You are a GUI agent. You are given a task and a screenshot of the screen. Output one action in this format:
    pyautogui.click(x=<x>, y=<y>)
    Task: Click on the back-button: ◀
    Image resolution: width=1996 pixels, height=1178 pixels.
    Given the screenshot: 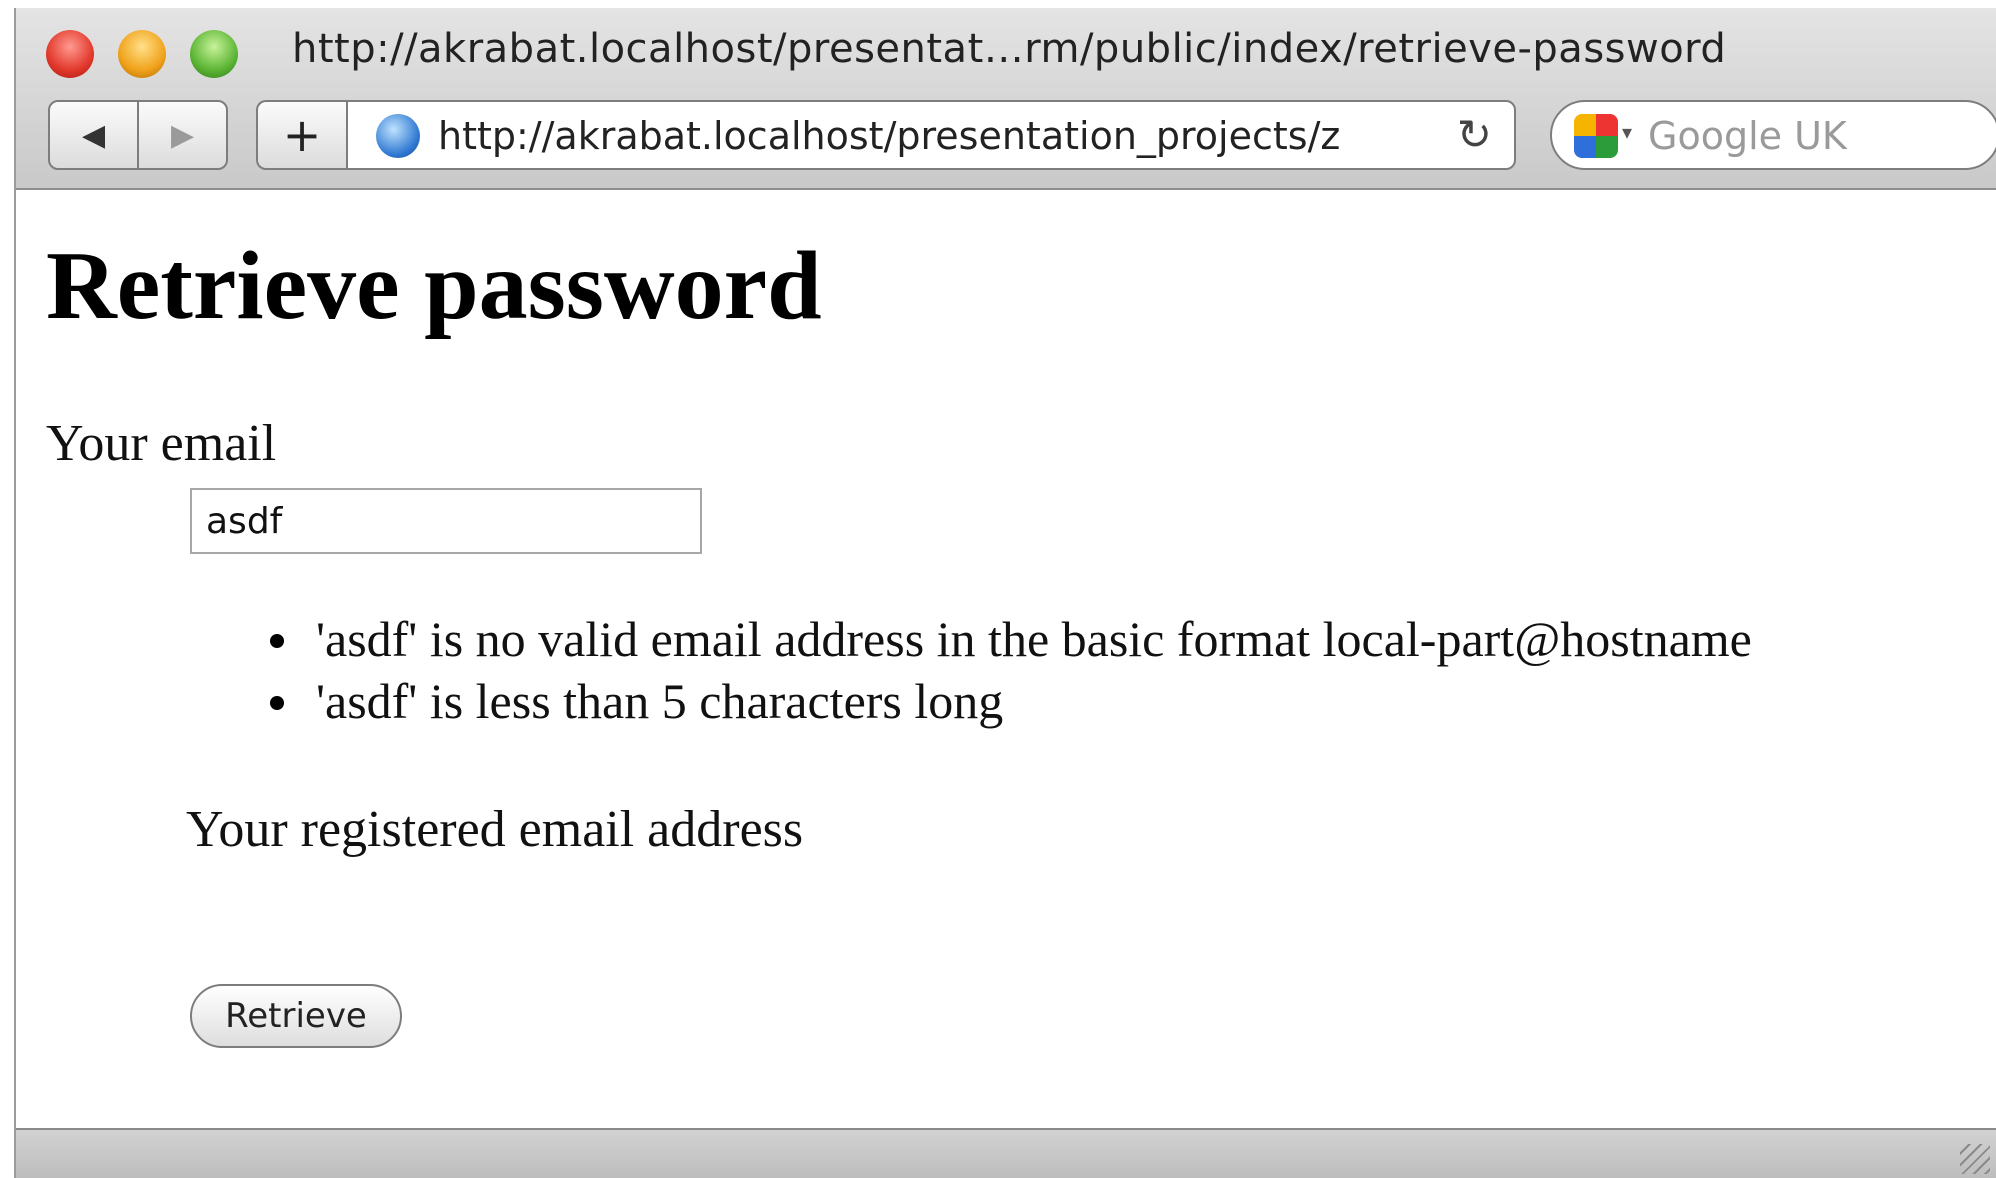 What is the action you would take?
    pyautogui.click(x=93, y=135)
    